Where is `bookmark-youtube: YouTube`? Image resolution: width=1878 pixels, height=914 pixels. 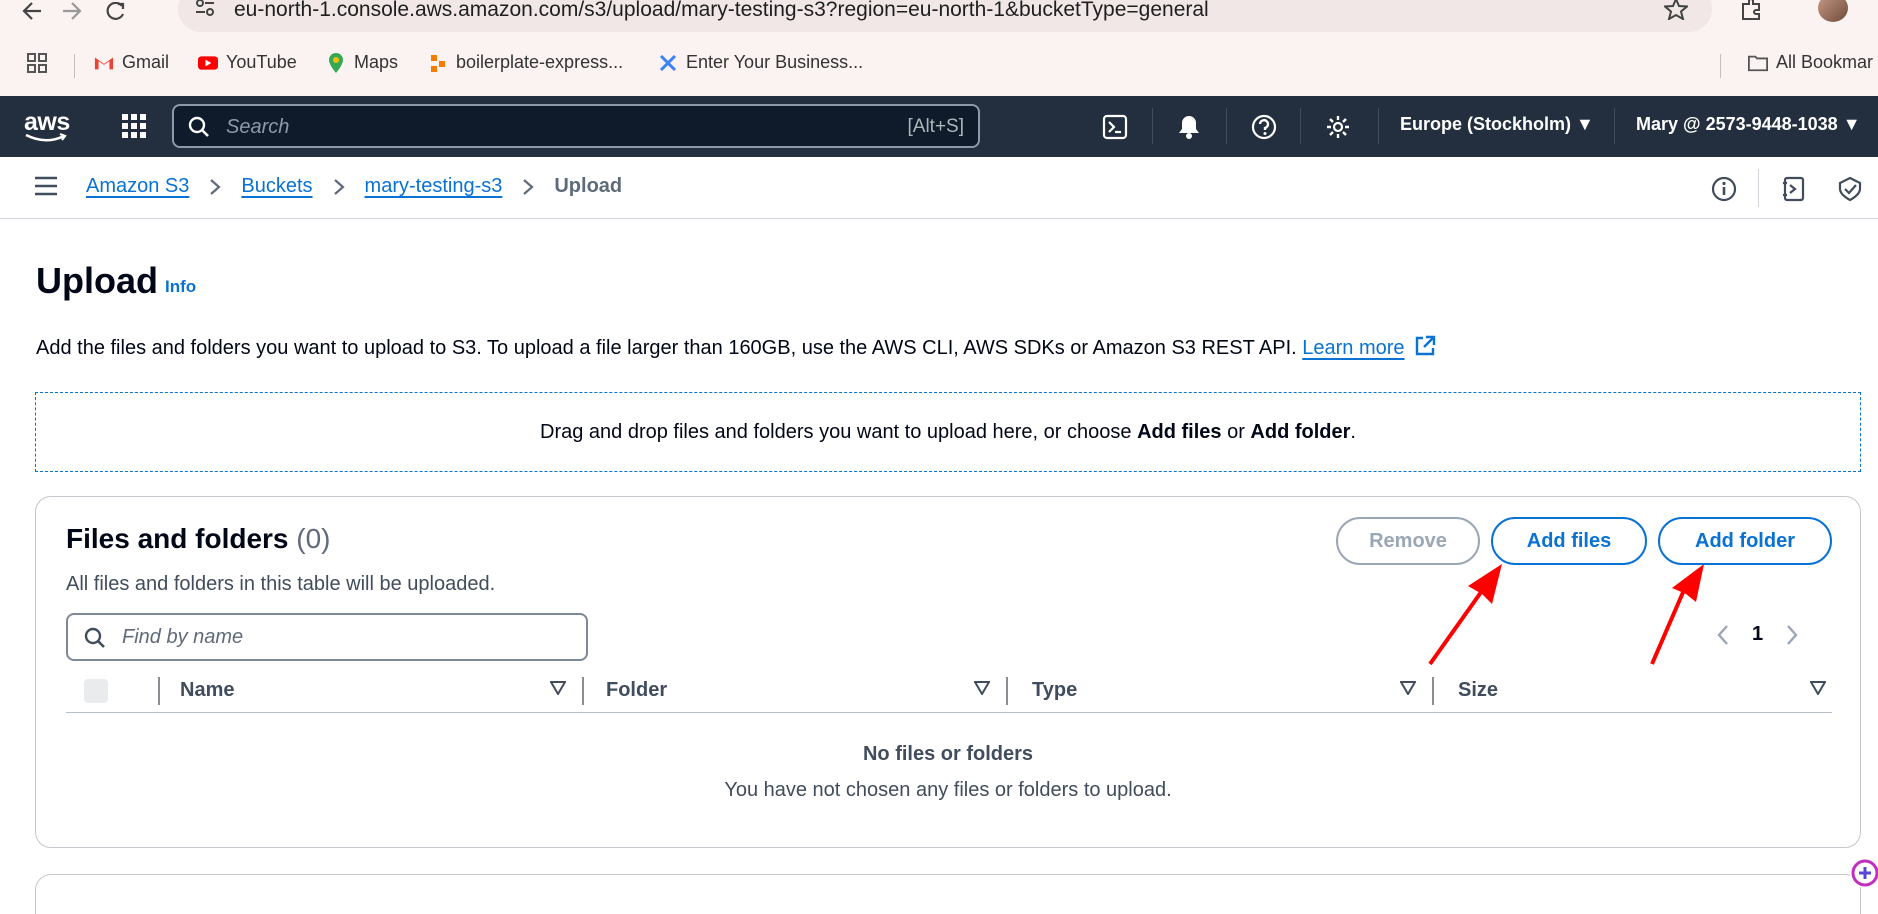
bookmark-youtube: YouTube is located at coordinates (247, 62).